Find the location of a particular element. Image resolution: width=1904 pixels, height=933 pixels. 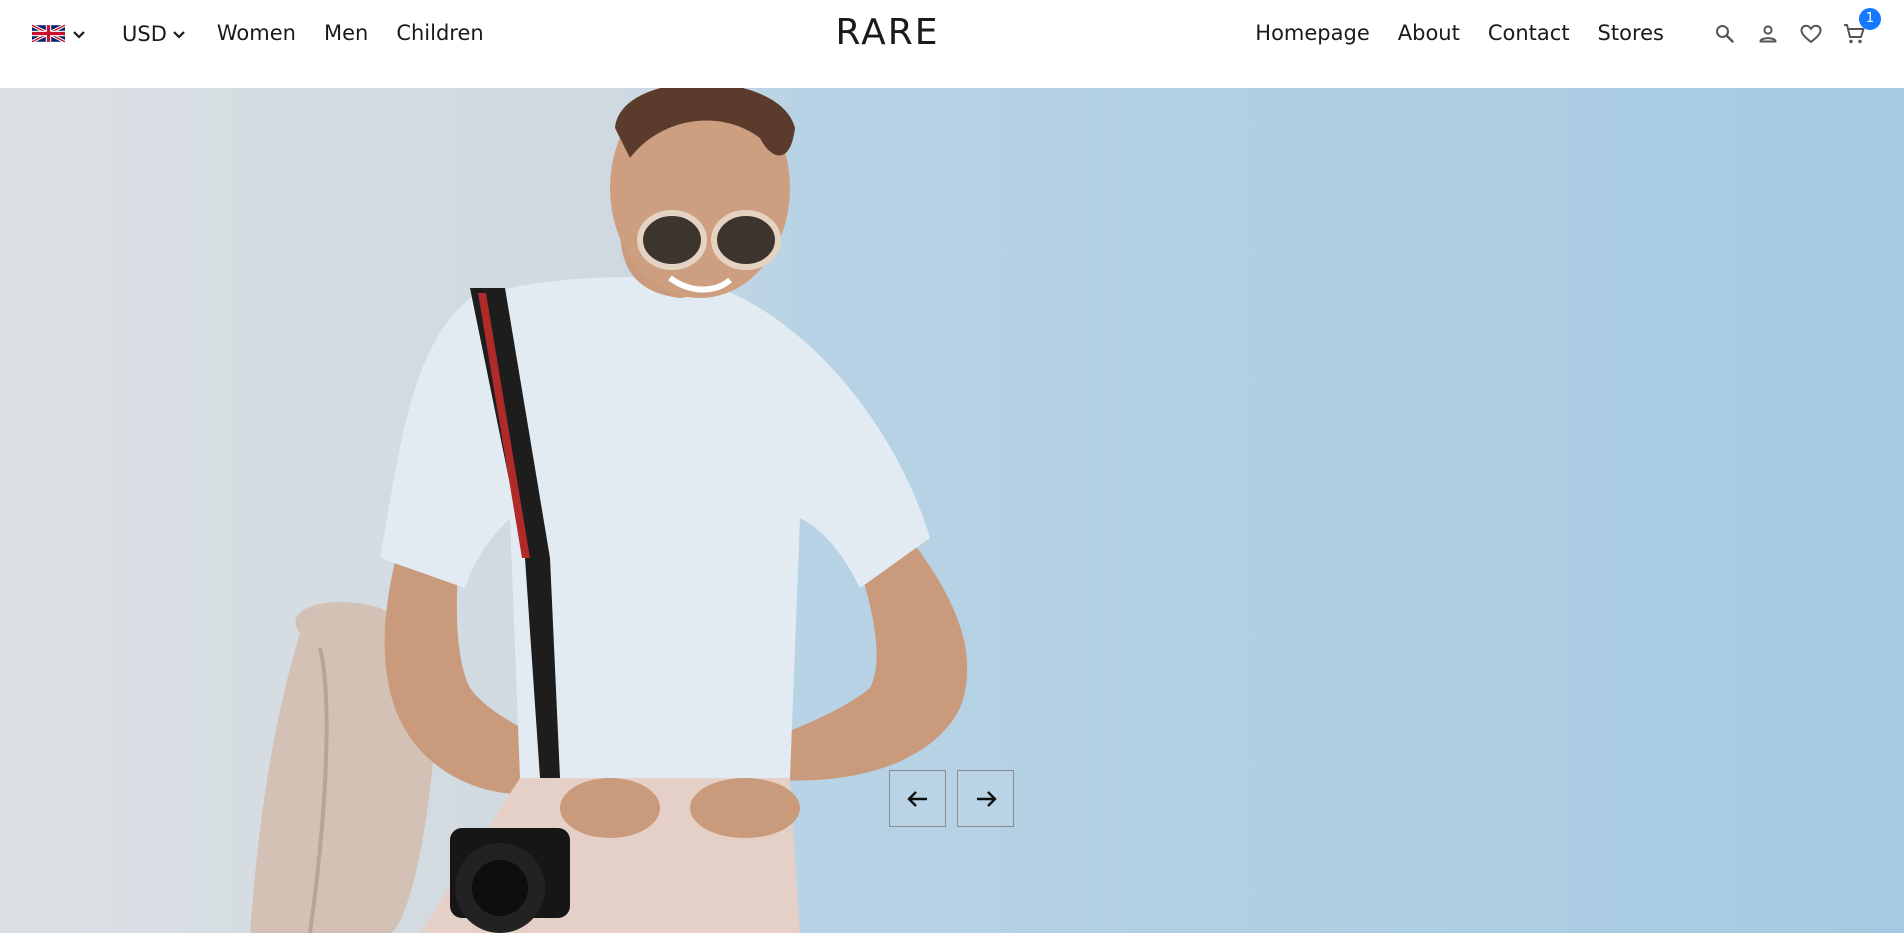

arrow-left-icon is located at coordinates (916, 798).